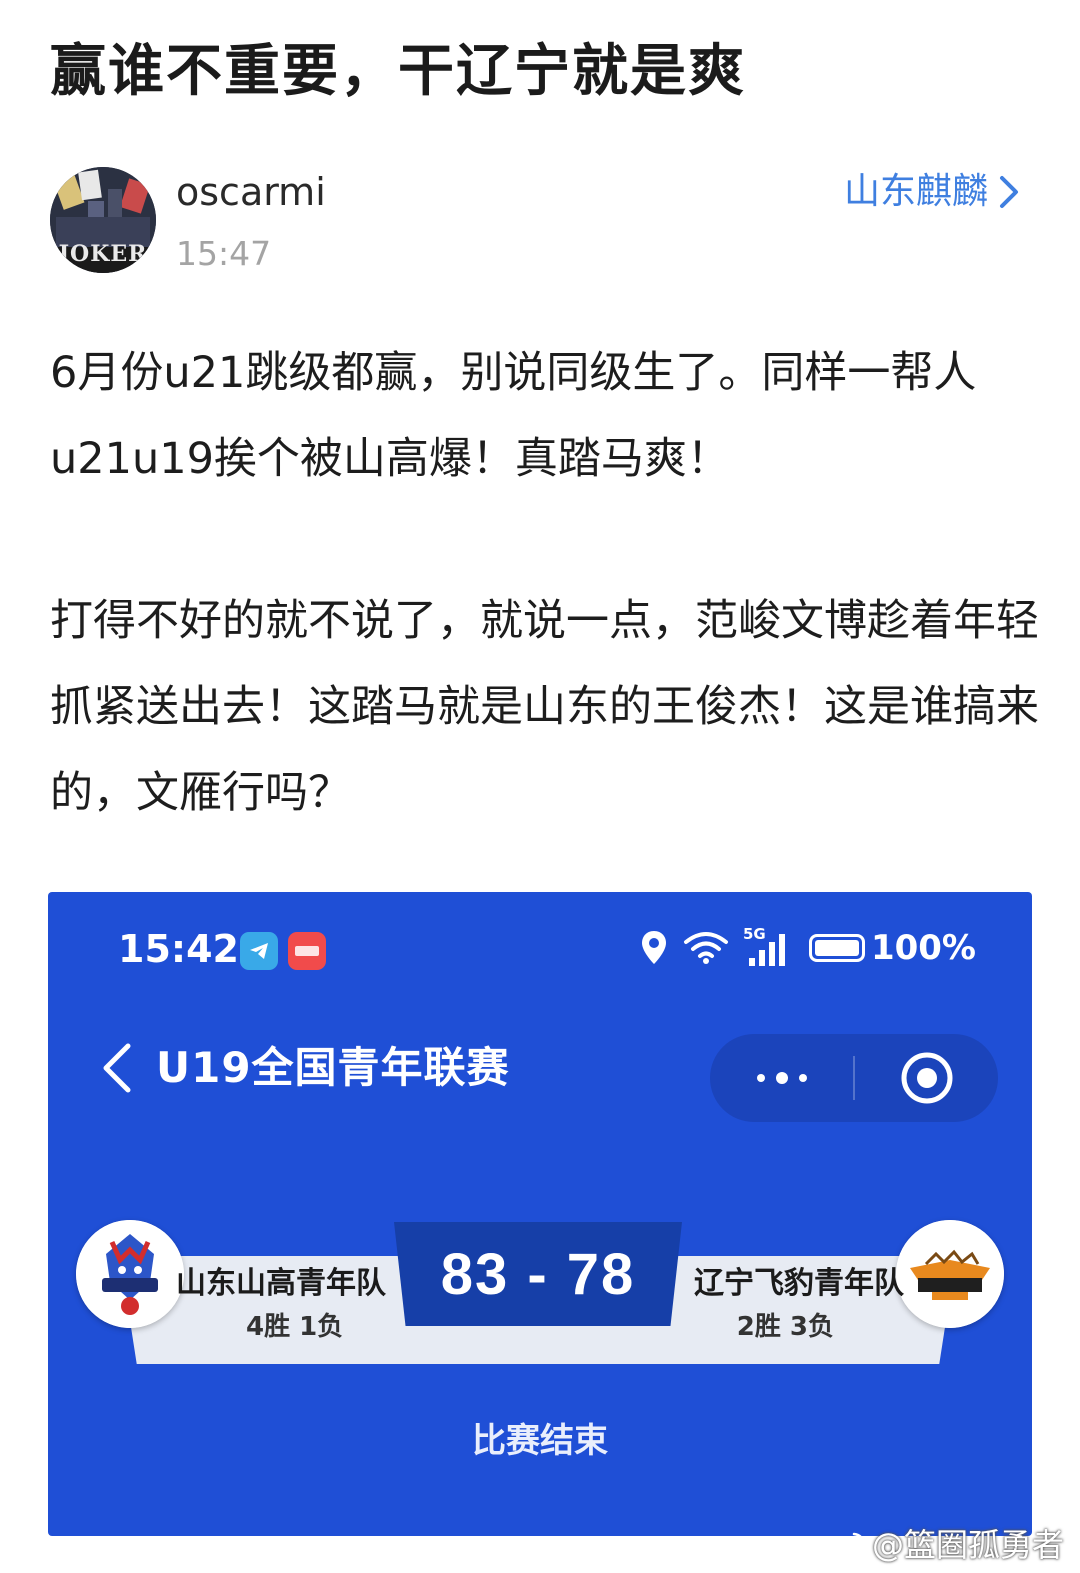 Image resolution: width=1080 pixels, height=1573 pixels. I want to click on topic-label: 山东麒麟, so click(915, 191).